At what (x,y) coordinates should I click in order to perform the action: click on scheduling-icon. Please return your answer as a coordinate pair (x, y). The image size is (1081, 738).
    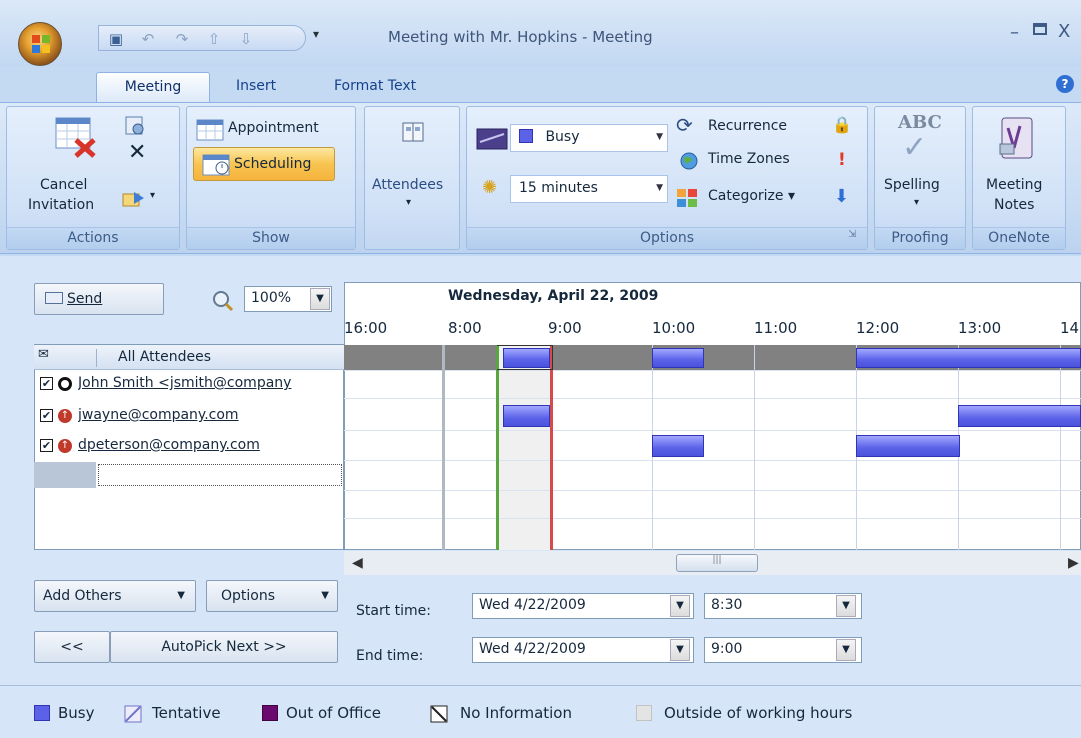
    Looking at the image, I should click on (216, 165).